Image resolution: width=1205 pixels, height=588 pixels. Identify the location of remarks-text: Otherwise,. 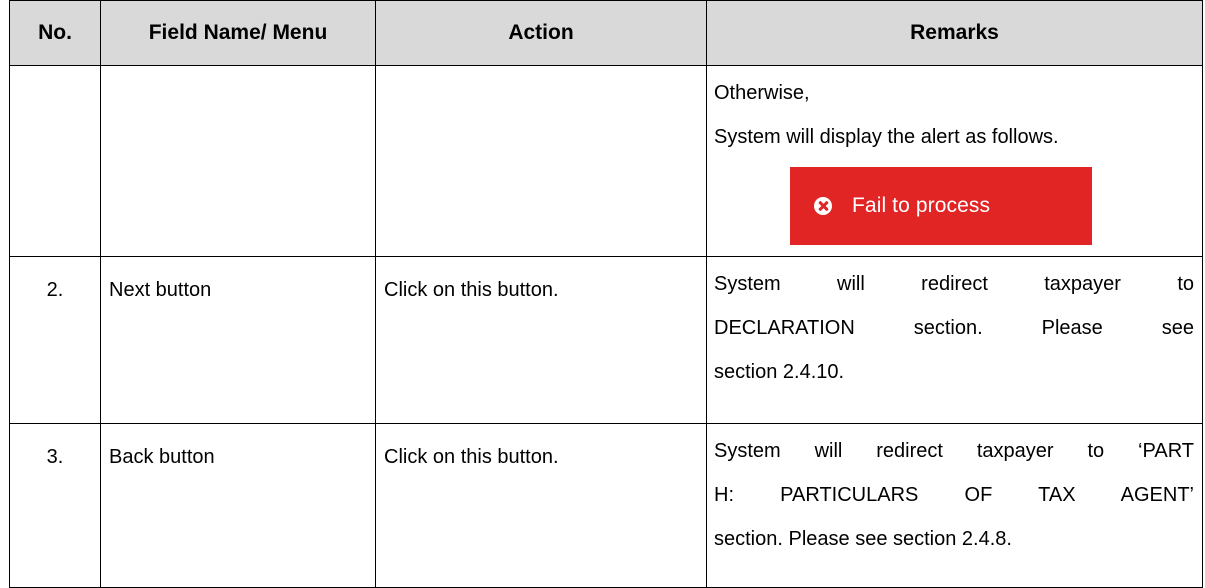
(762, 93).